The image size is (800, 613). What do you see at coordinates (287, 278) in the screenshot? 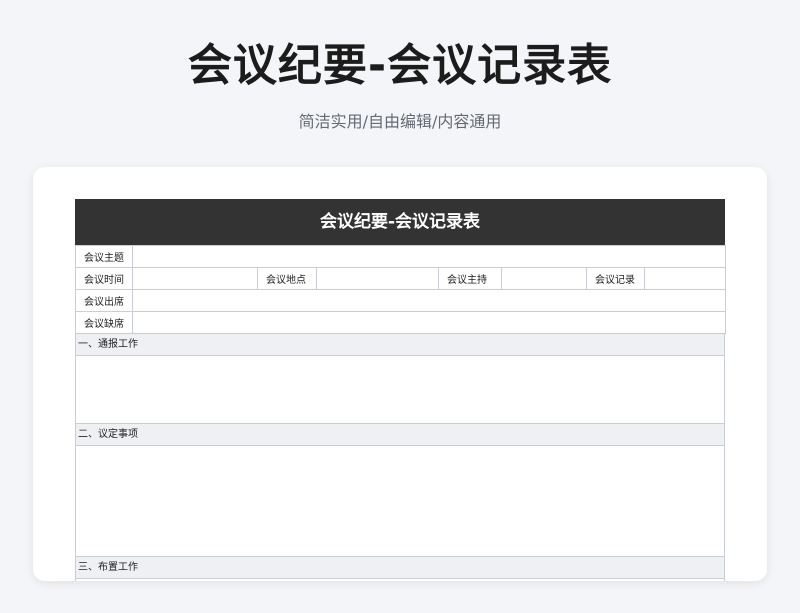
I see `location-label: 会议地点` at bounding box center [287, 278].